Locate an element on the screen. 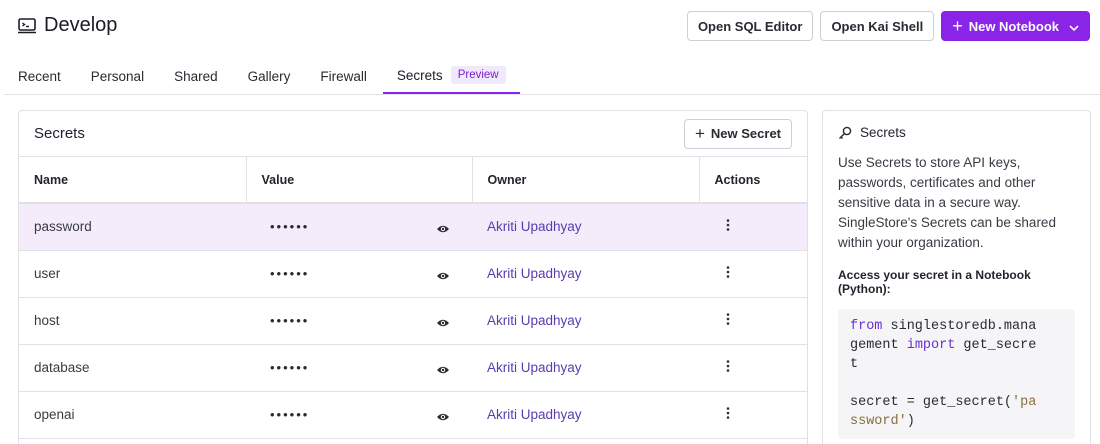 This screenshot has height=444, width=1100. table-row: host •••••• Akriti Upadhyay is located at coordinates (413, 321).